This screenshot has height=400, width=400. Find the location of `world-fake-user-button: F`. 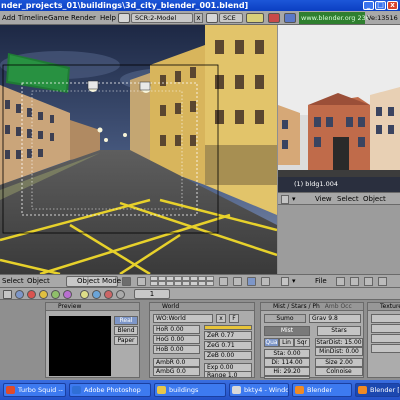

world-fake-user-button: F is located at coordinates (234, 318).